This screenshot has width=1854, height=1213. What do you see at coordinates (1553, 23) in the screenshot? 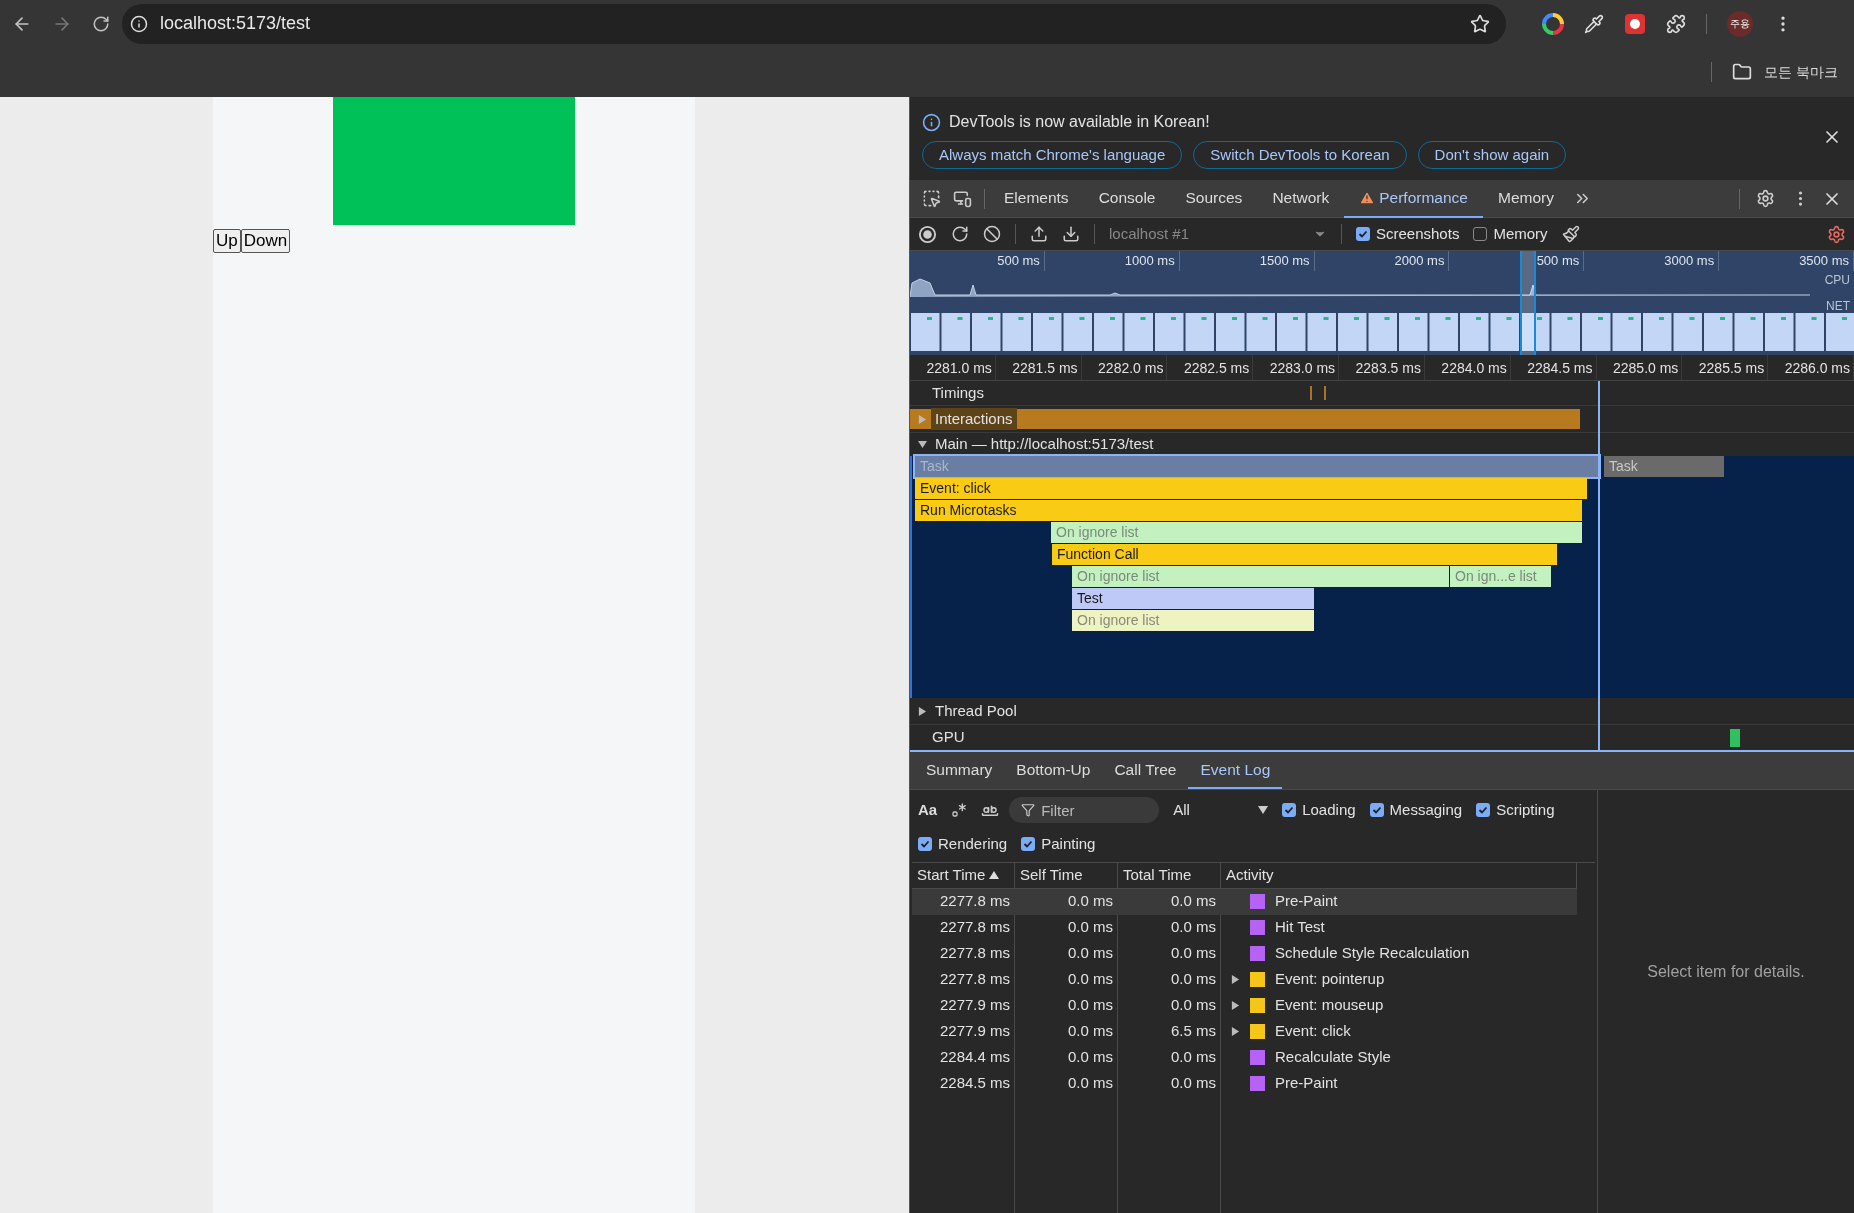
I see `color-wheel-icon` at bounding box center [1553, 23].